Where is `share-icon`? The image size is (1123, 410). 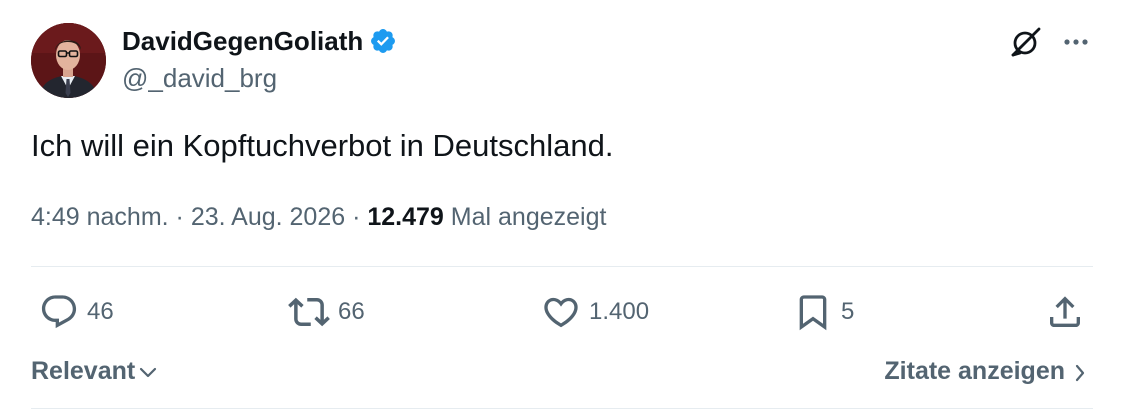 share-icon is located at coordinates (1065, 312).